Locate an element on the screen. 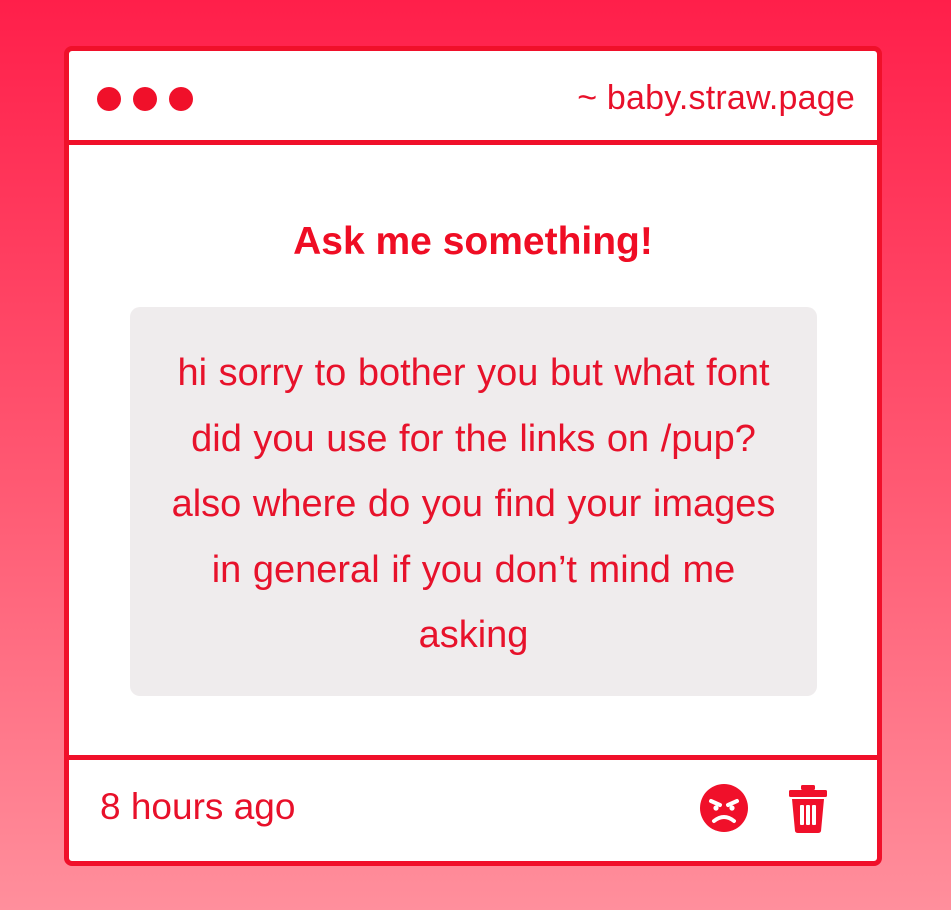 The width and height of the screenshot is (951, 910). prompt-heading: Ask me something! is located at coordinates (473, 241).